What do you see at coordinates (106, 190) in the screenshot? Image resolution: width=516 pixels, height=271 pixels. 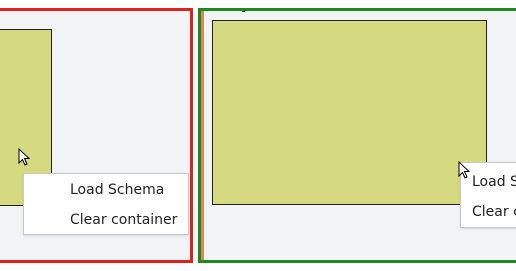 I see `load-schema-menu-item: Load Schema` at bounding box center [106, 190].